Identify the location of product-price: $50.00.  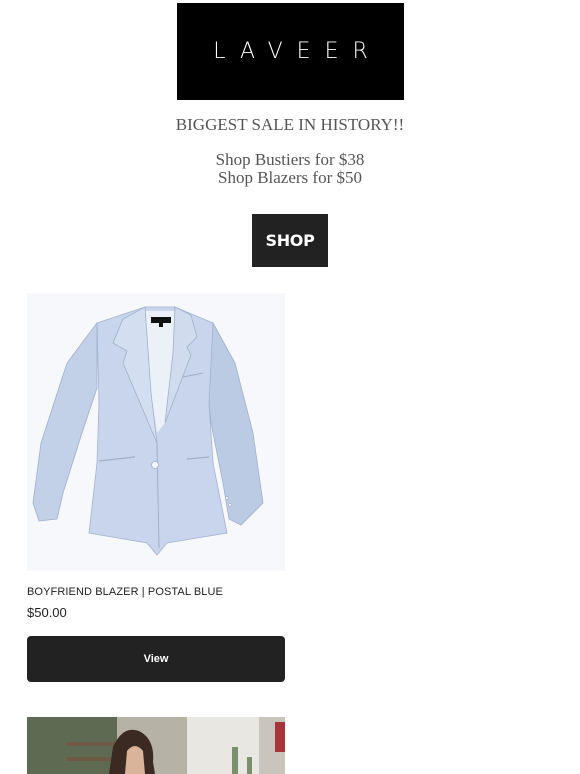
(47, 612).